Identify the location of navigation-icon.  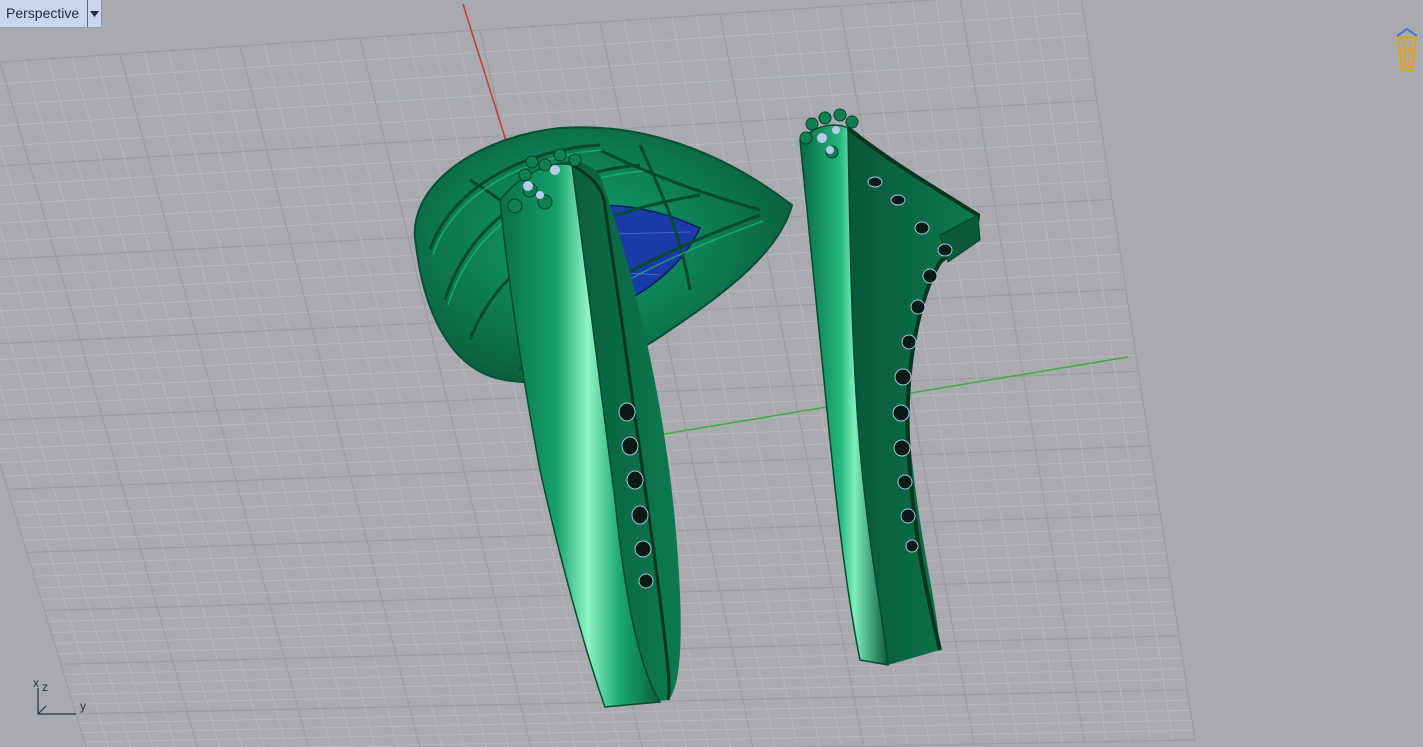
(1407, 51).